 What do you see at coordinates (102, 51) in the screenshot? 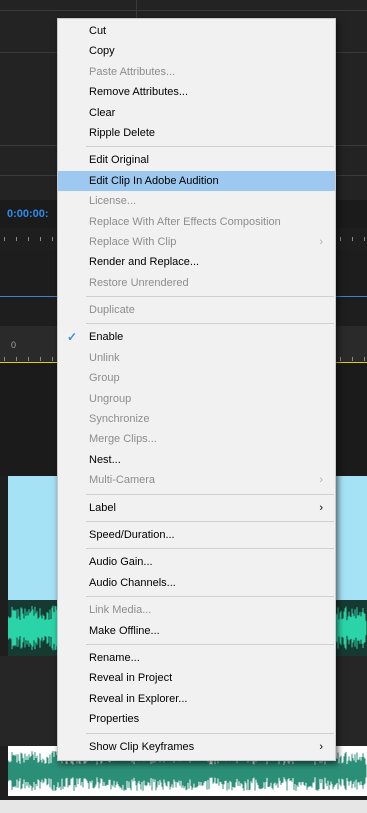
I see `menu-item-label: Copy` at bounding box center [102, 51].